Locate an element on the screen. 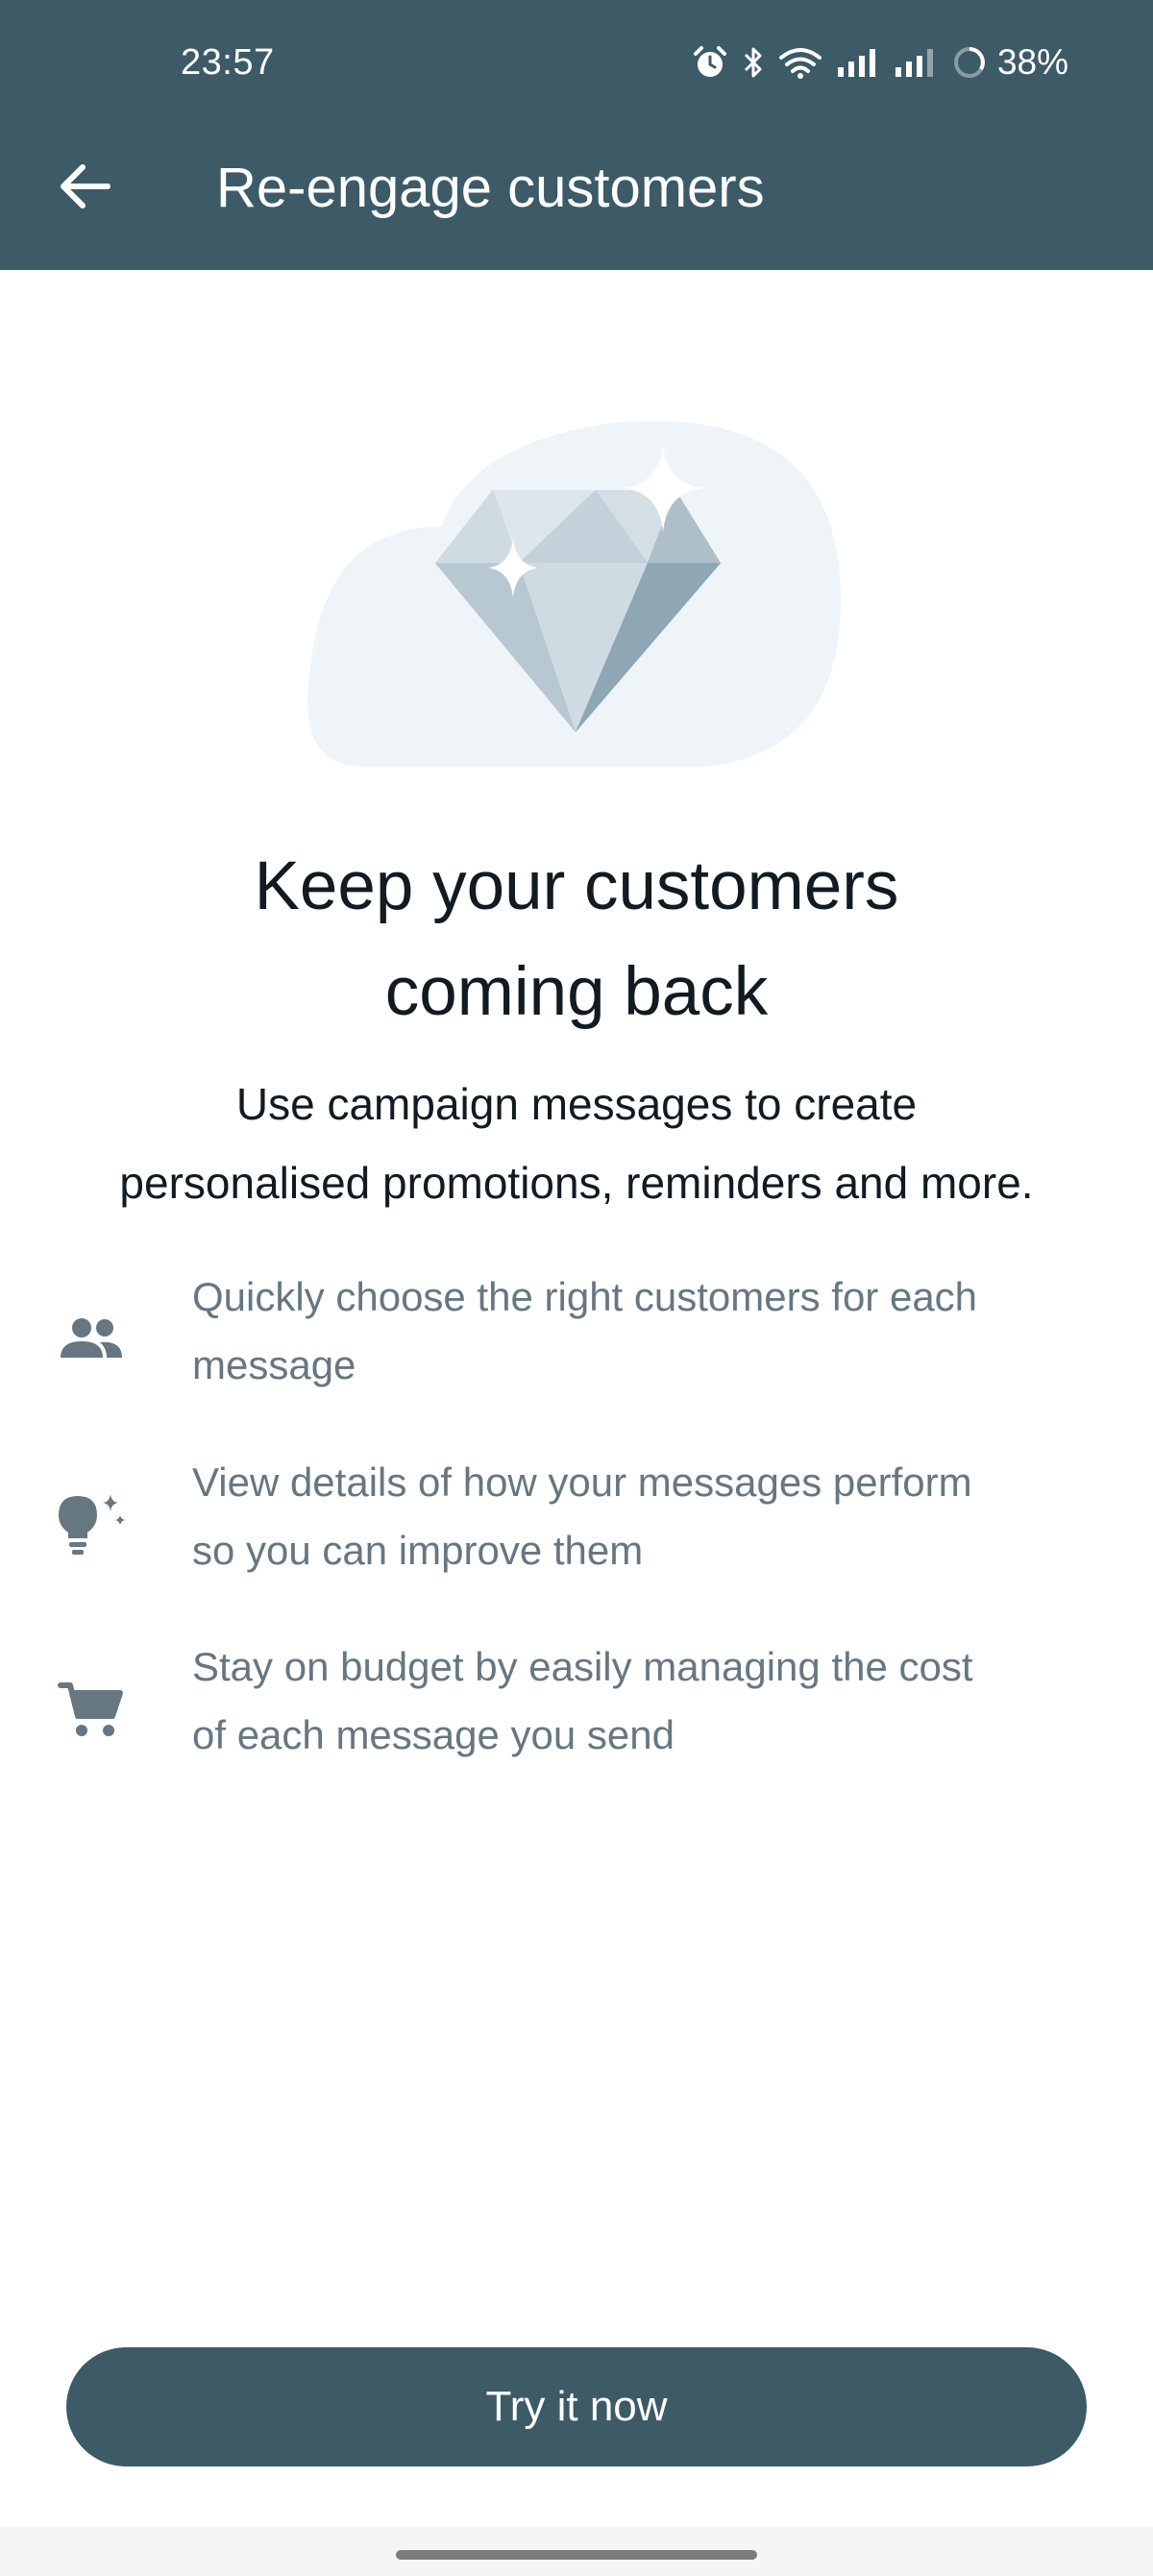  page-title: Re-engage customers is located at coordinates (491, 188).